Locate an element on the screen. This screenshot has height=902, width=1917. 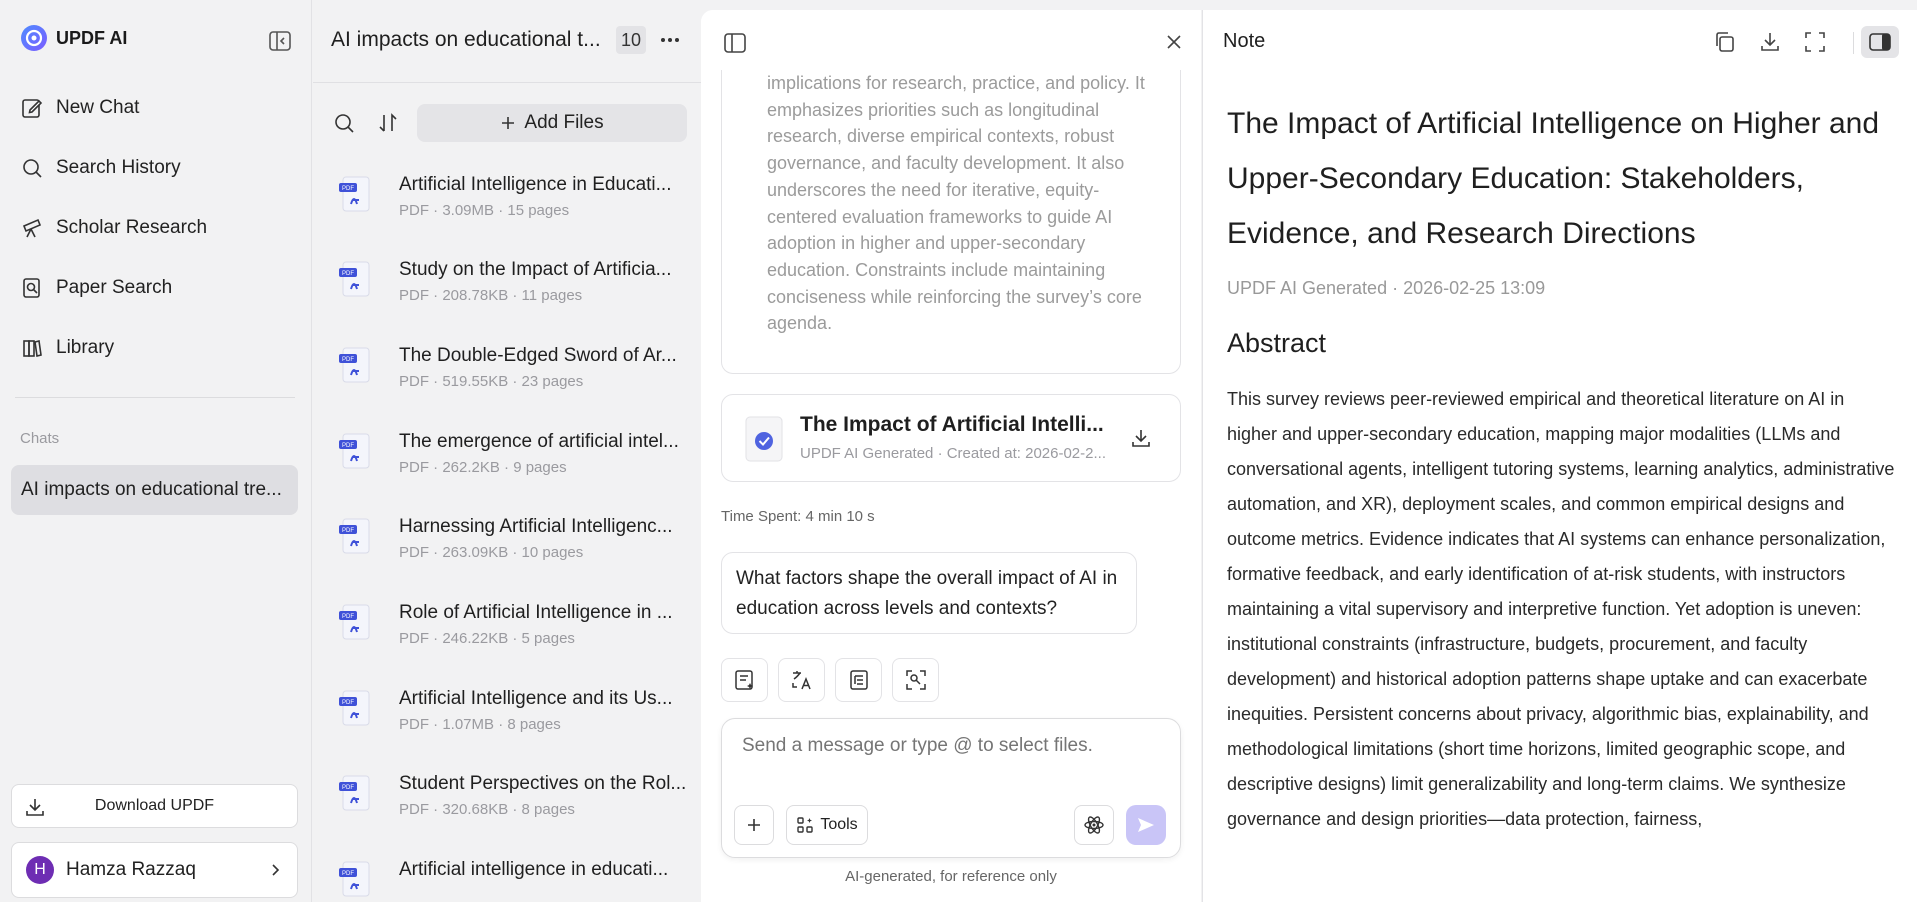
toggle-note-panel-button is located at coordinates (1880, 42).